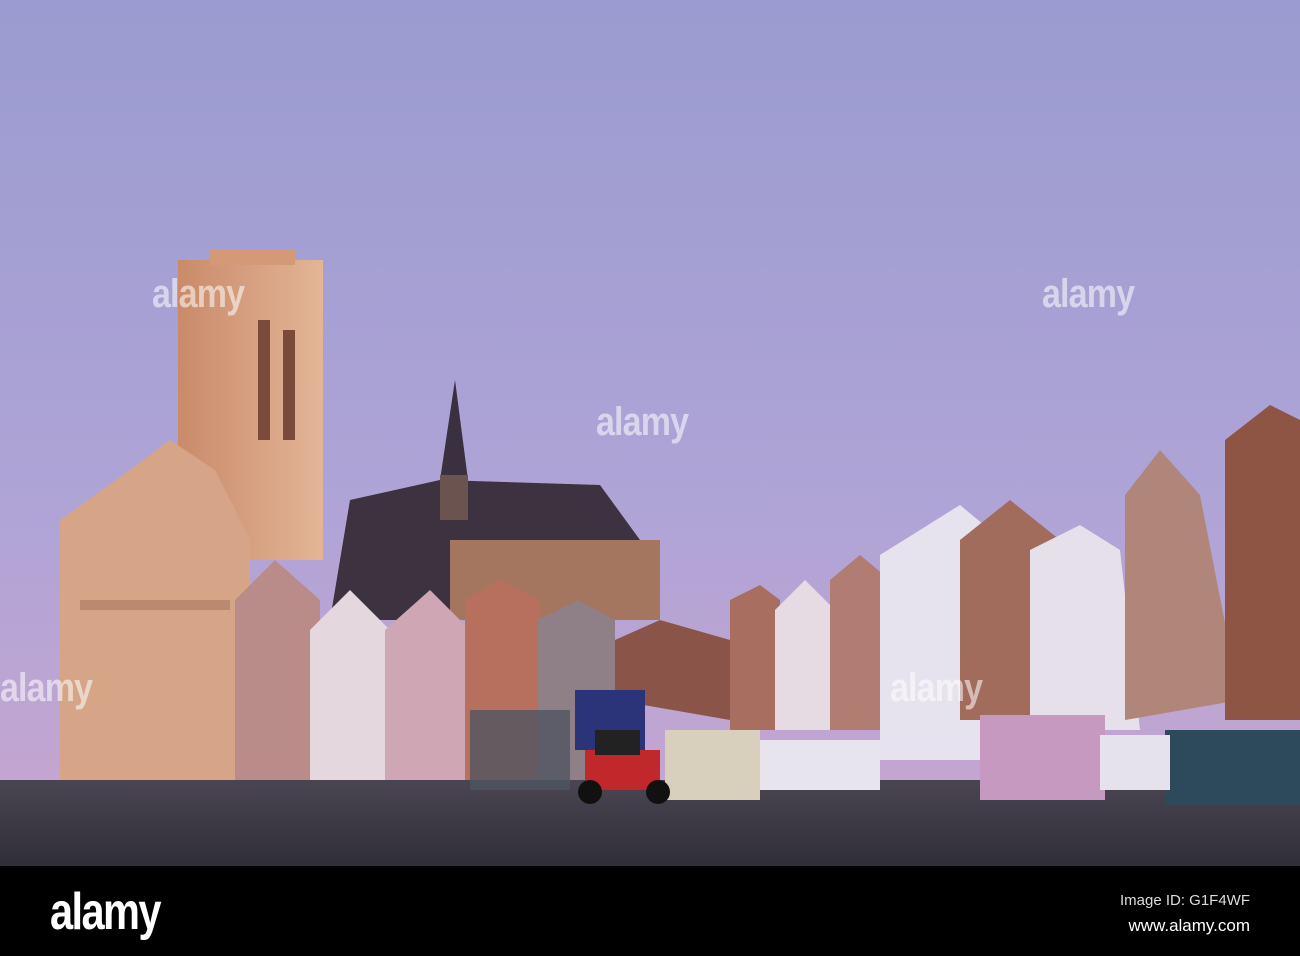 This screenshot has height=956, width=1300. What do you see at coordinates (650, 911) in the screenshot?
I see `footer-bar: alamy Image ID: G1F4WF www.alamy.com` at bounding box center [650, 911].